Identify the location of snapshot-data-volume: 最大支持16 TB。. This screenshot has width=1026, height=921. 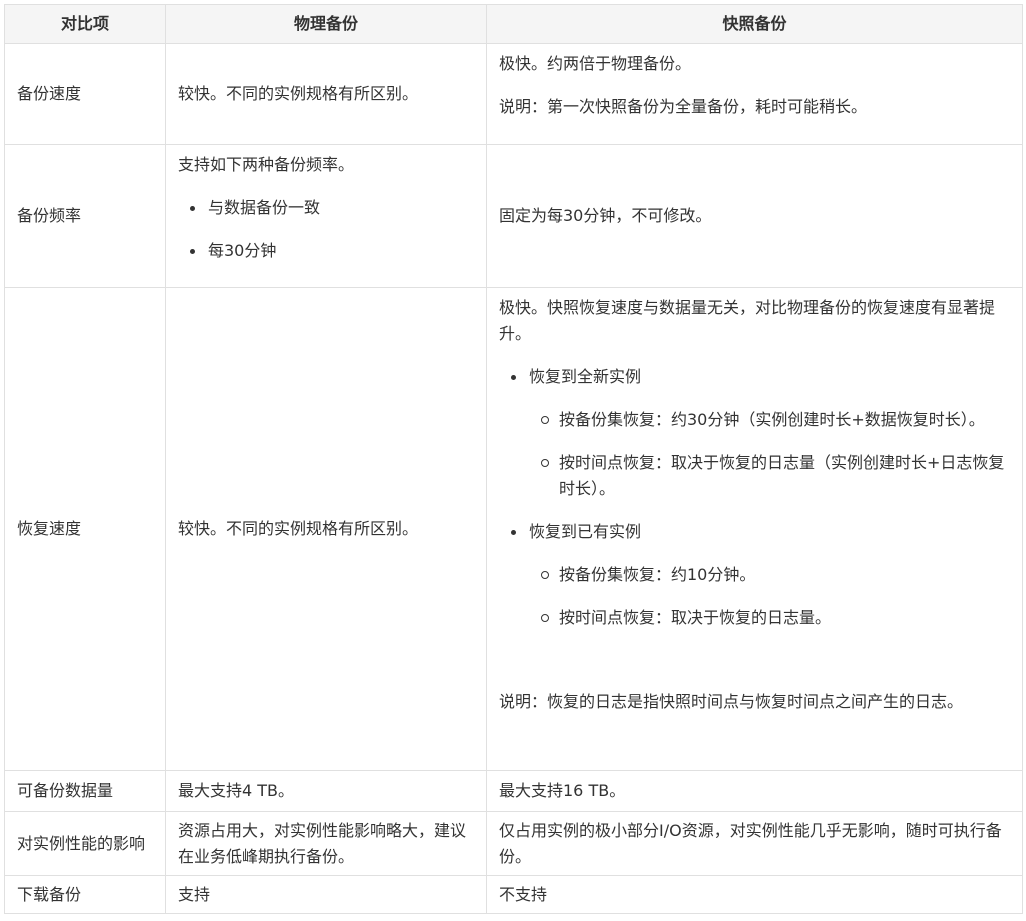
(754, 791).